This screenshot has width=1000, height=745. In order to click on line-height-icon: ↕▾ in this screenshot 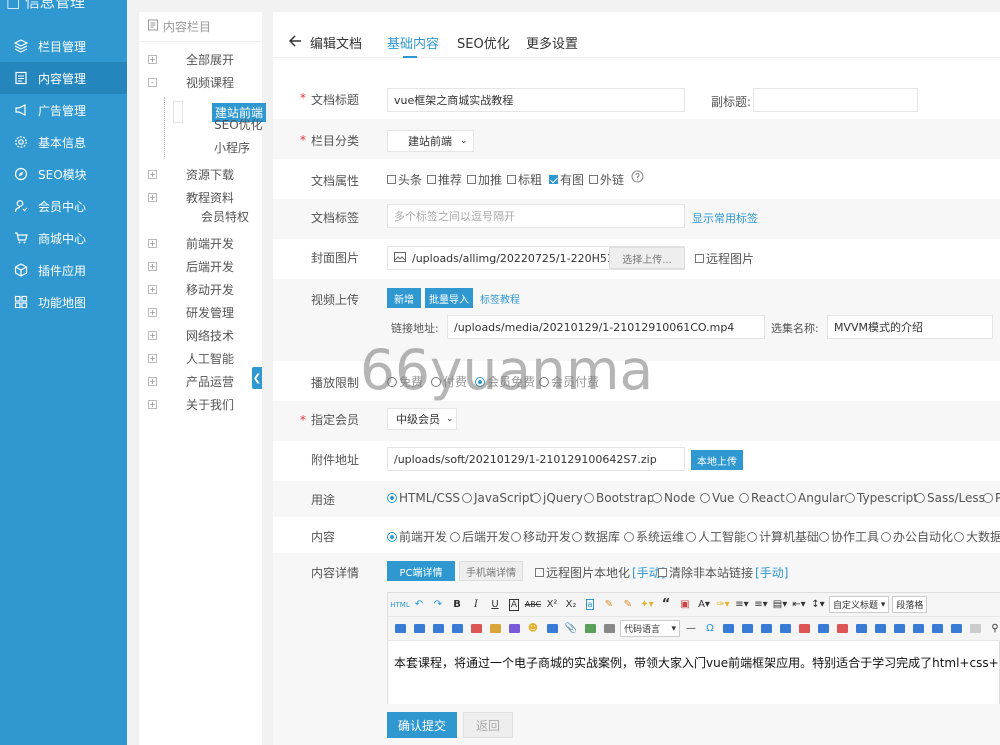, I will do `click(818, 605)`.